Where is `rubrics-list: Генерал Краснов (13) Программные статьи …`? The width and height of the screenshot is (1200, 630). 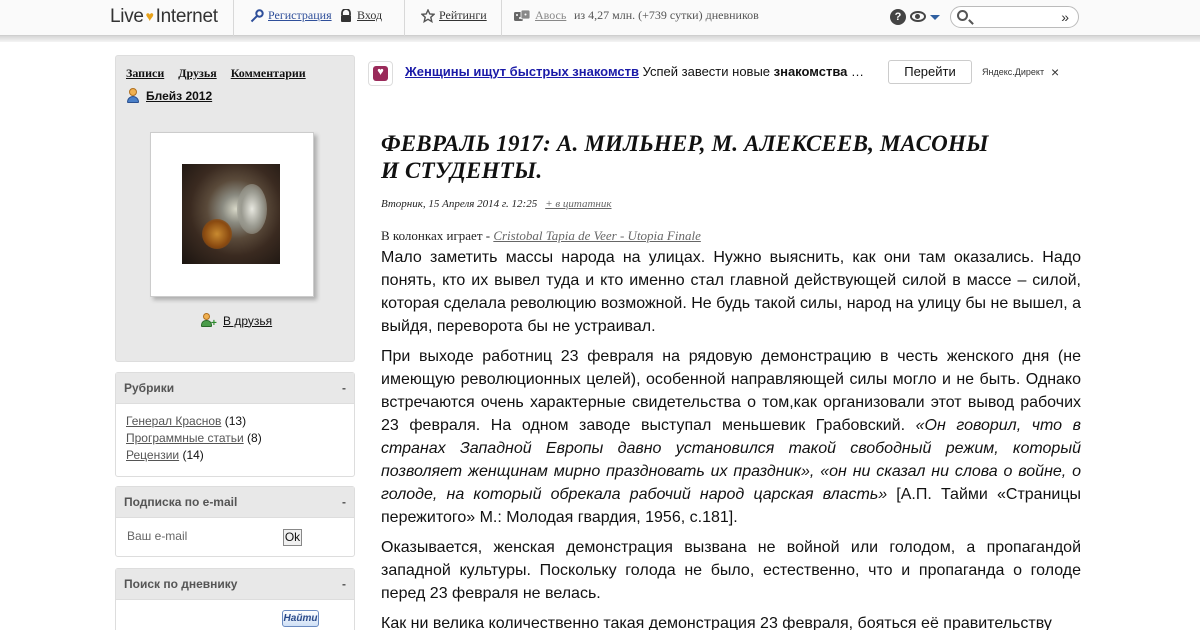
rubrics-list: Генерал Краснов (13) Программные статьи … is located at coordinates (235, 438).